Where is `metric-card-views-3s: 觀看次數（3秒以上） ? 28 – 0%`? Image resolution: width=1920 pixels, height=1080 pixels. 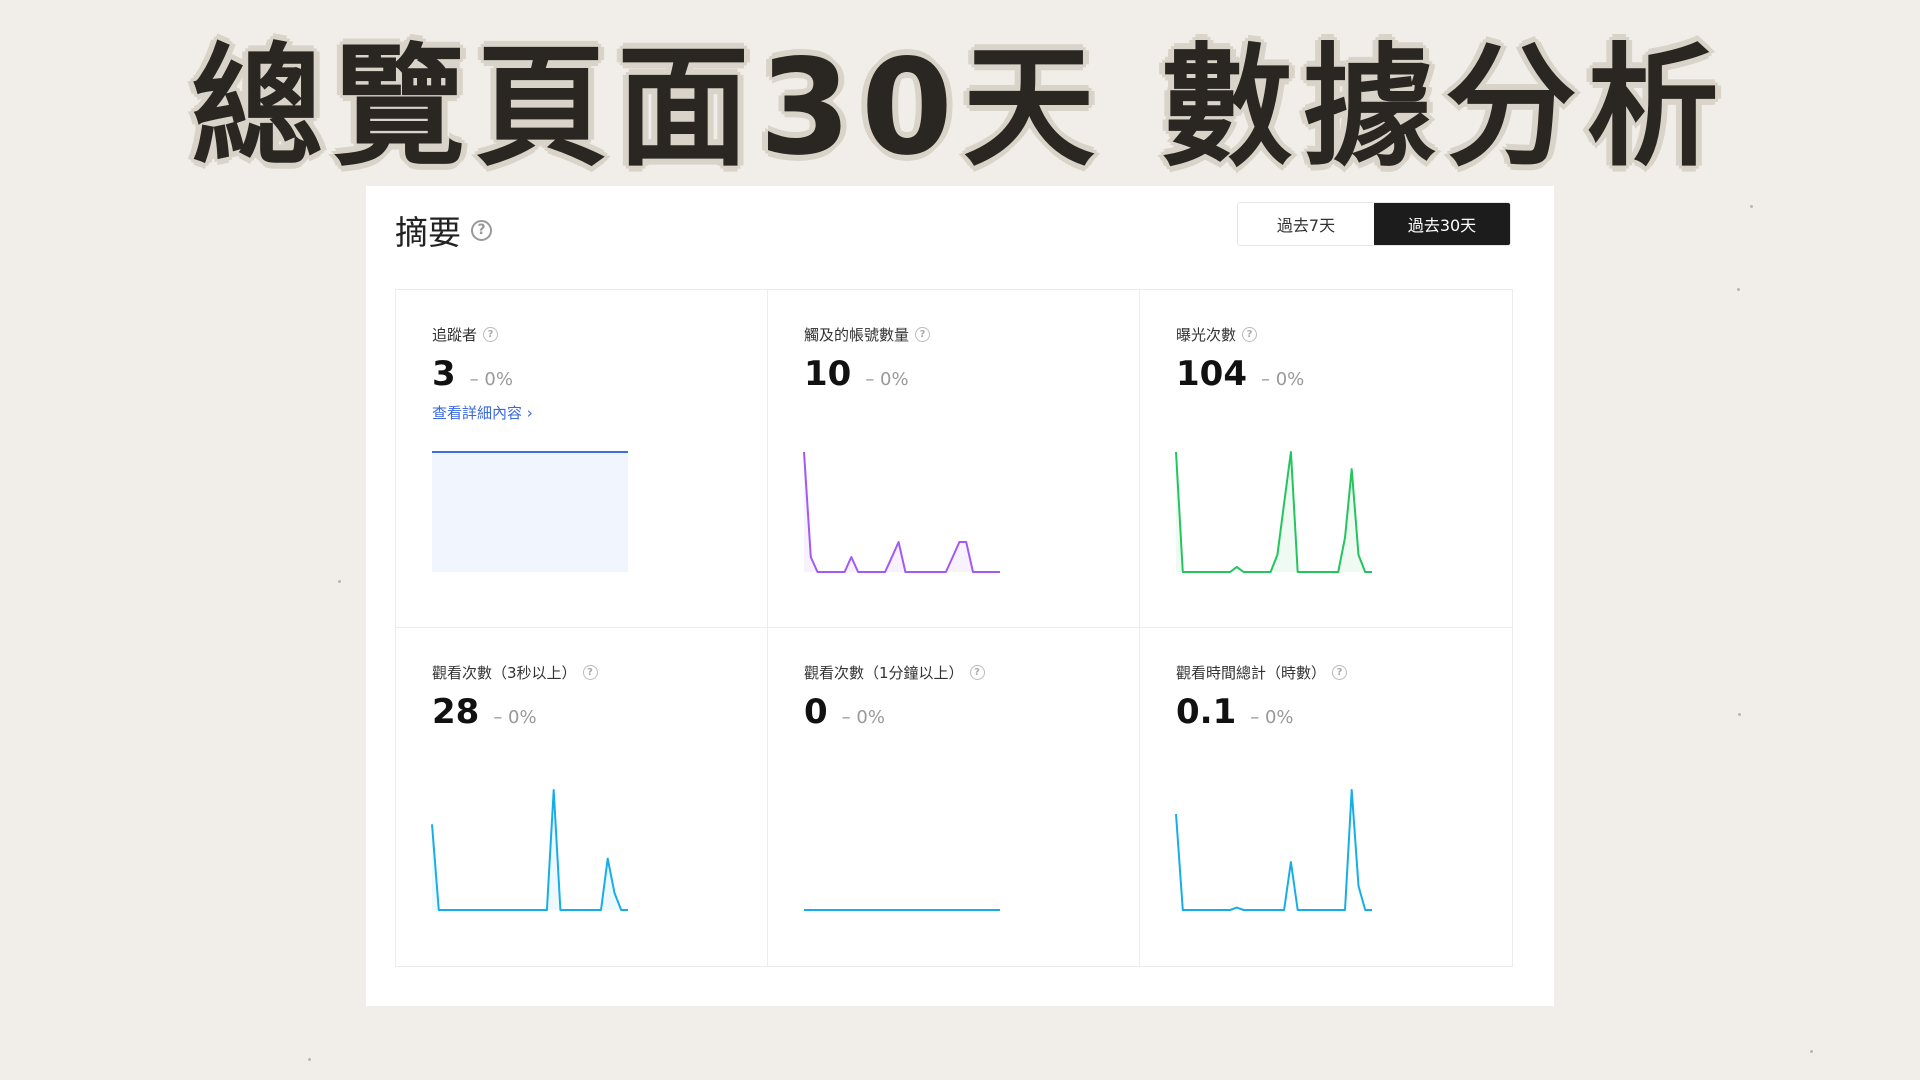 metric-card-views-3s: 觀看次數（3秒以上） ? 28 – 0% is located at coordinates (582, 797).